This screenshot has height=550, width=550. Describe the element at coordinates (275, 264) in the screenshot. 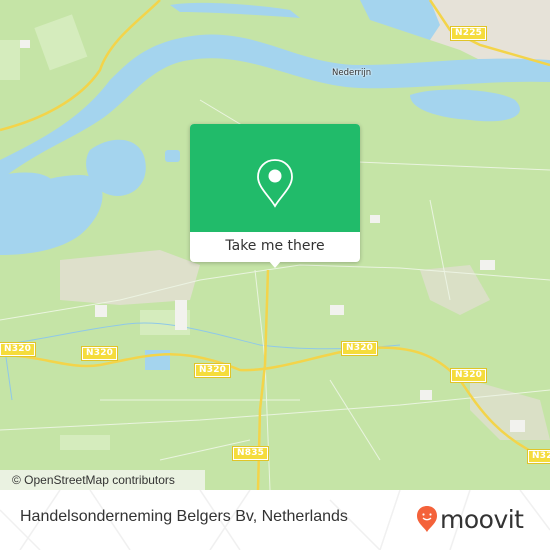

I see `popup-pointer` at that location.